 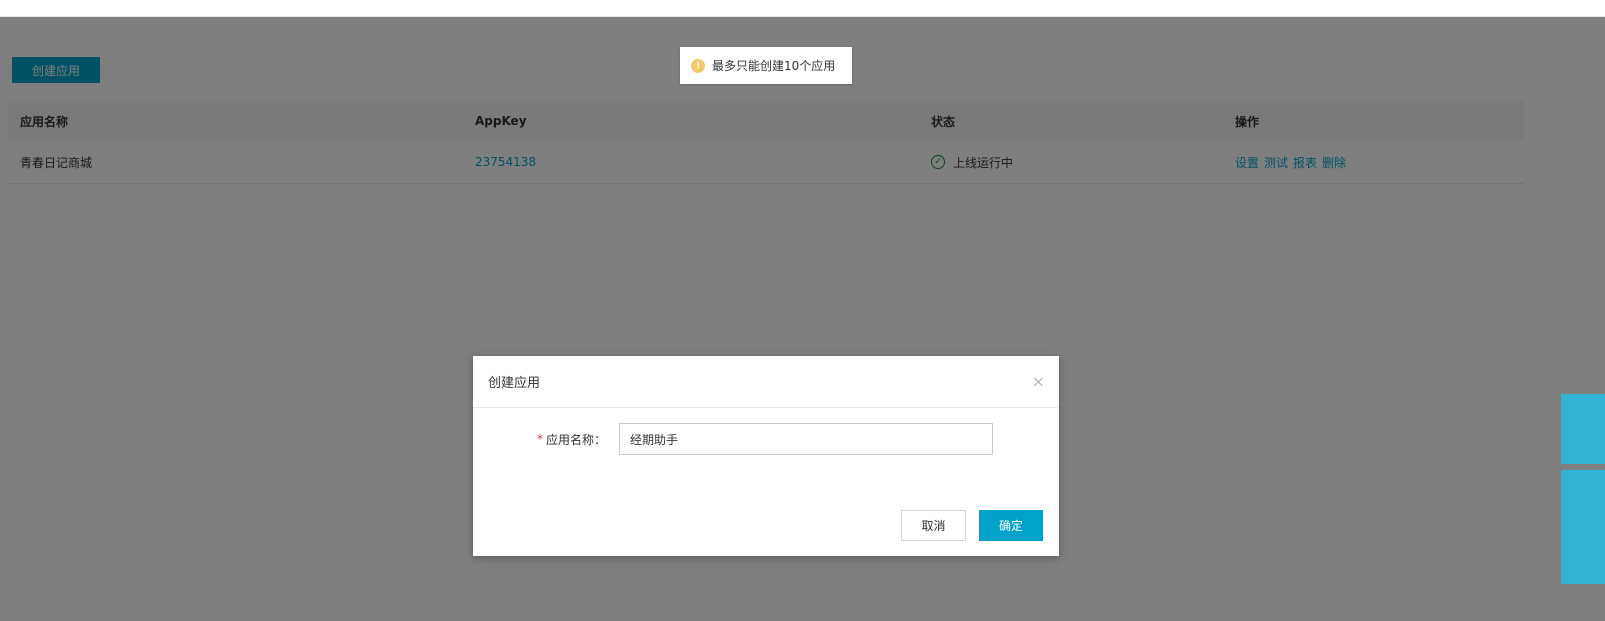 I want to click on app-name-label-text: 应用名称：, so click(x=576, y=439).